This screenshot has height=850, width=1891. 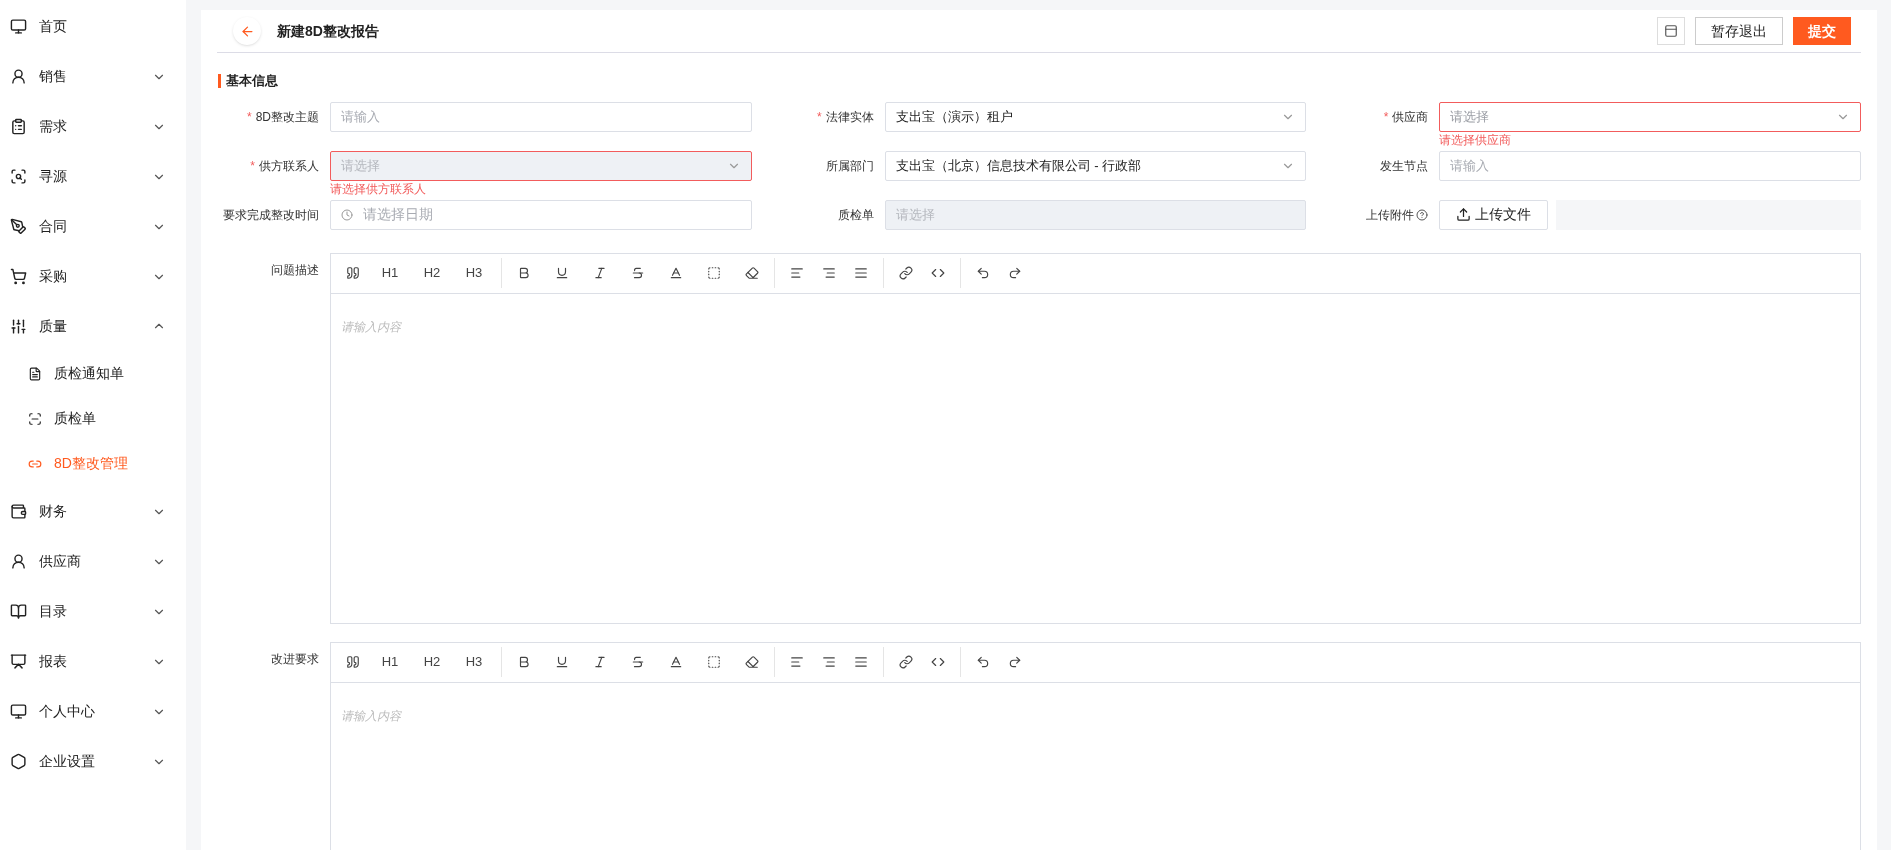 I want to click on sidebar-item: 财务, so click(x=93, y=511).